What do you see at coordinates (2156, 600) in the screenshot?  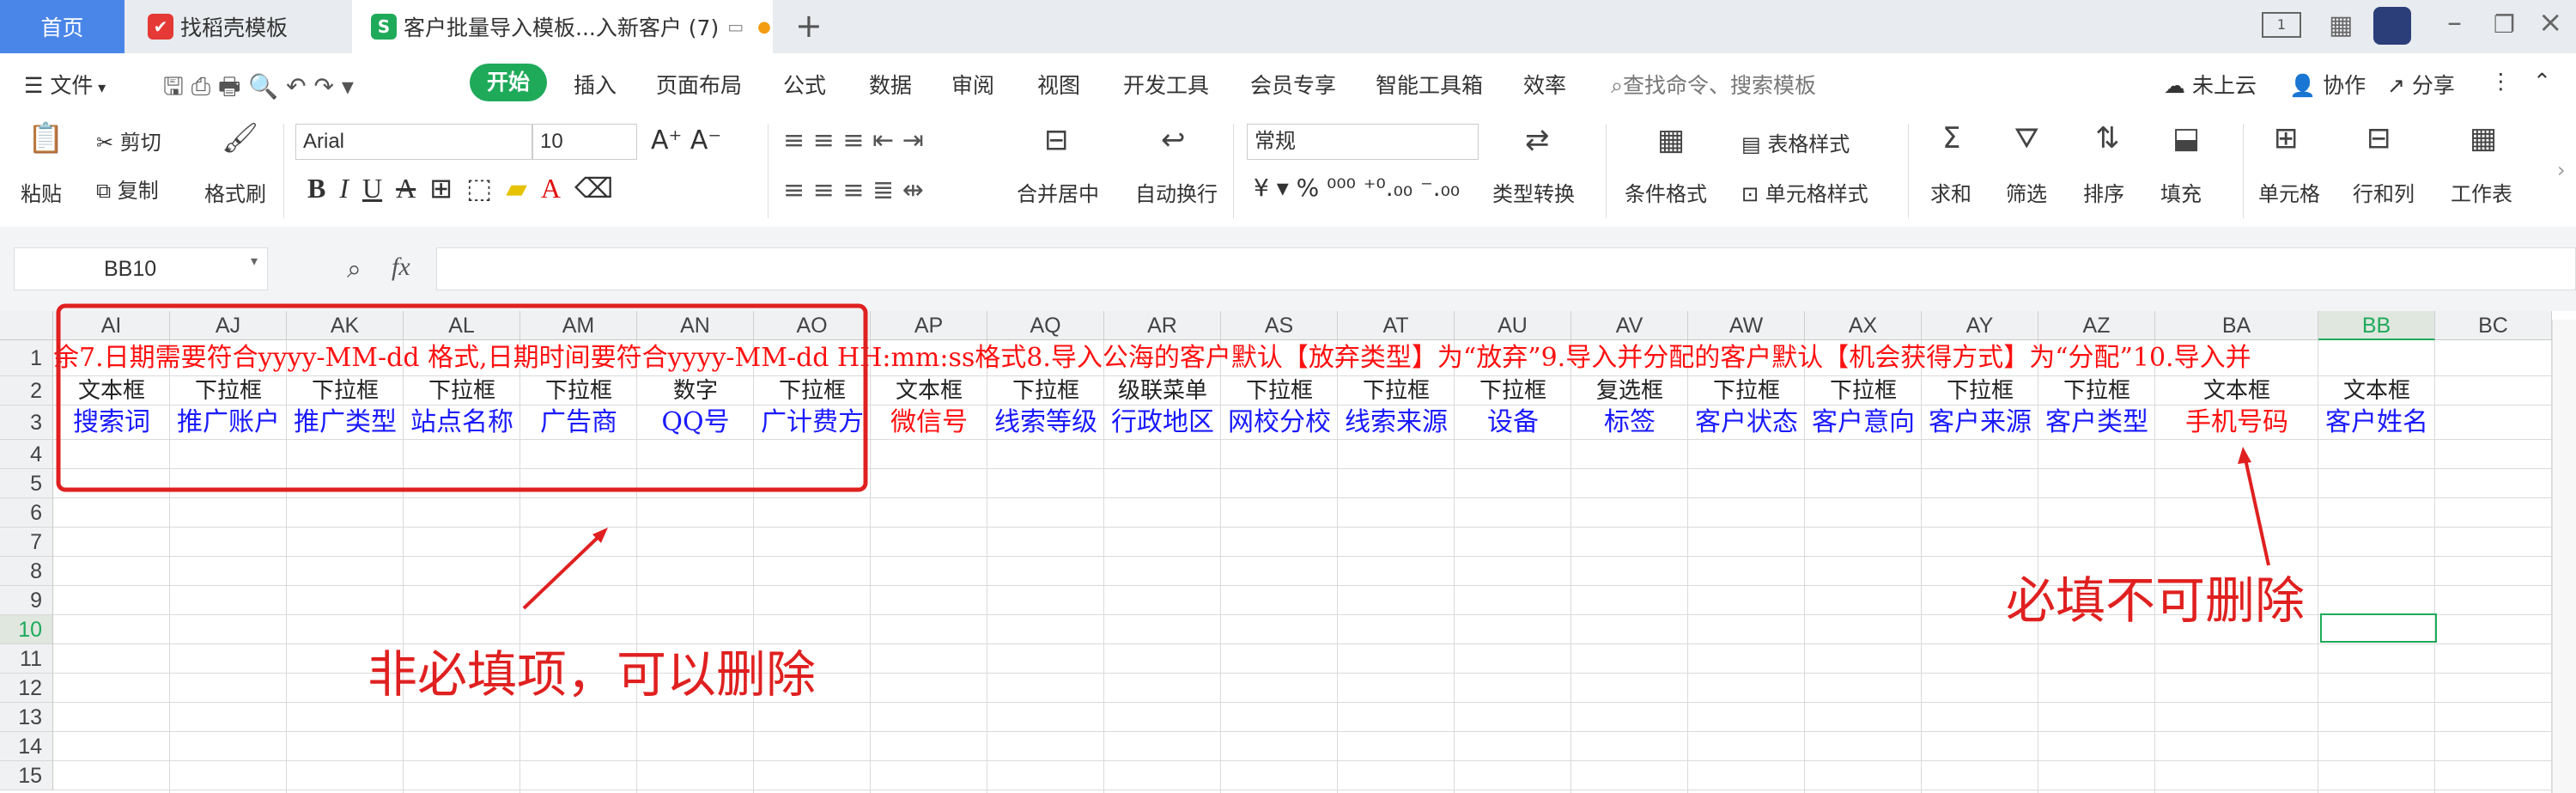 I see `required-annotation: 必填不可删除` at bounding box center [2156, 600].